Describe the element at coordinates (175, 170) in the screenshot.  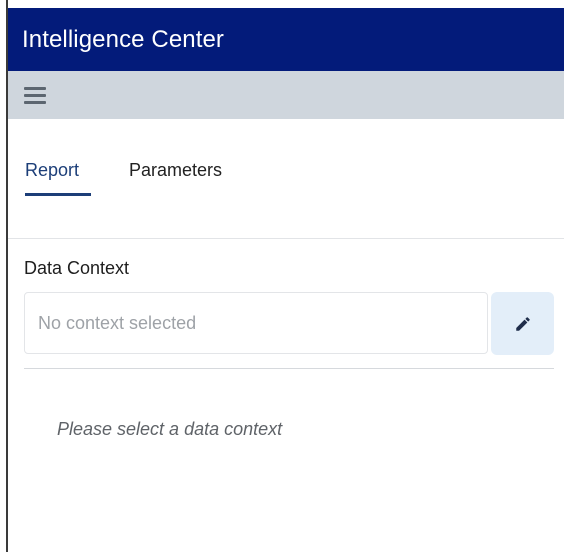
I see `tab-parameters: Parameters` at that location.